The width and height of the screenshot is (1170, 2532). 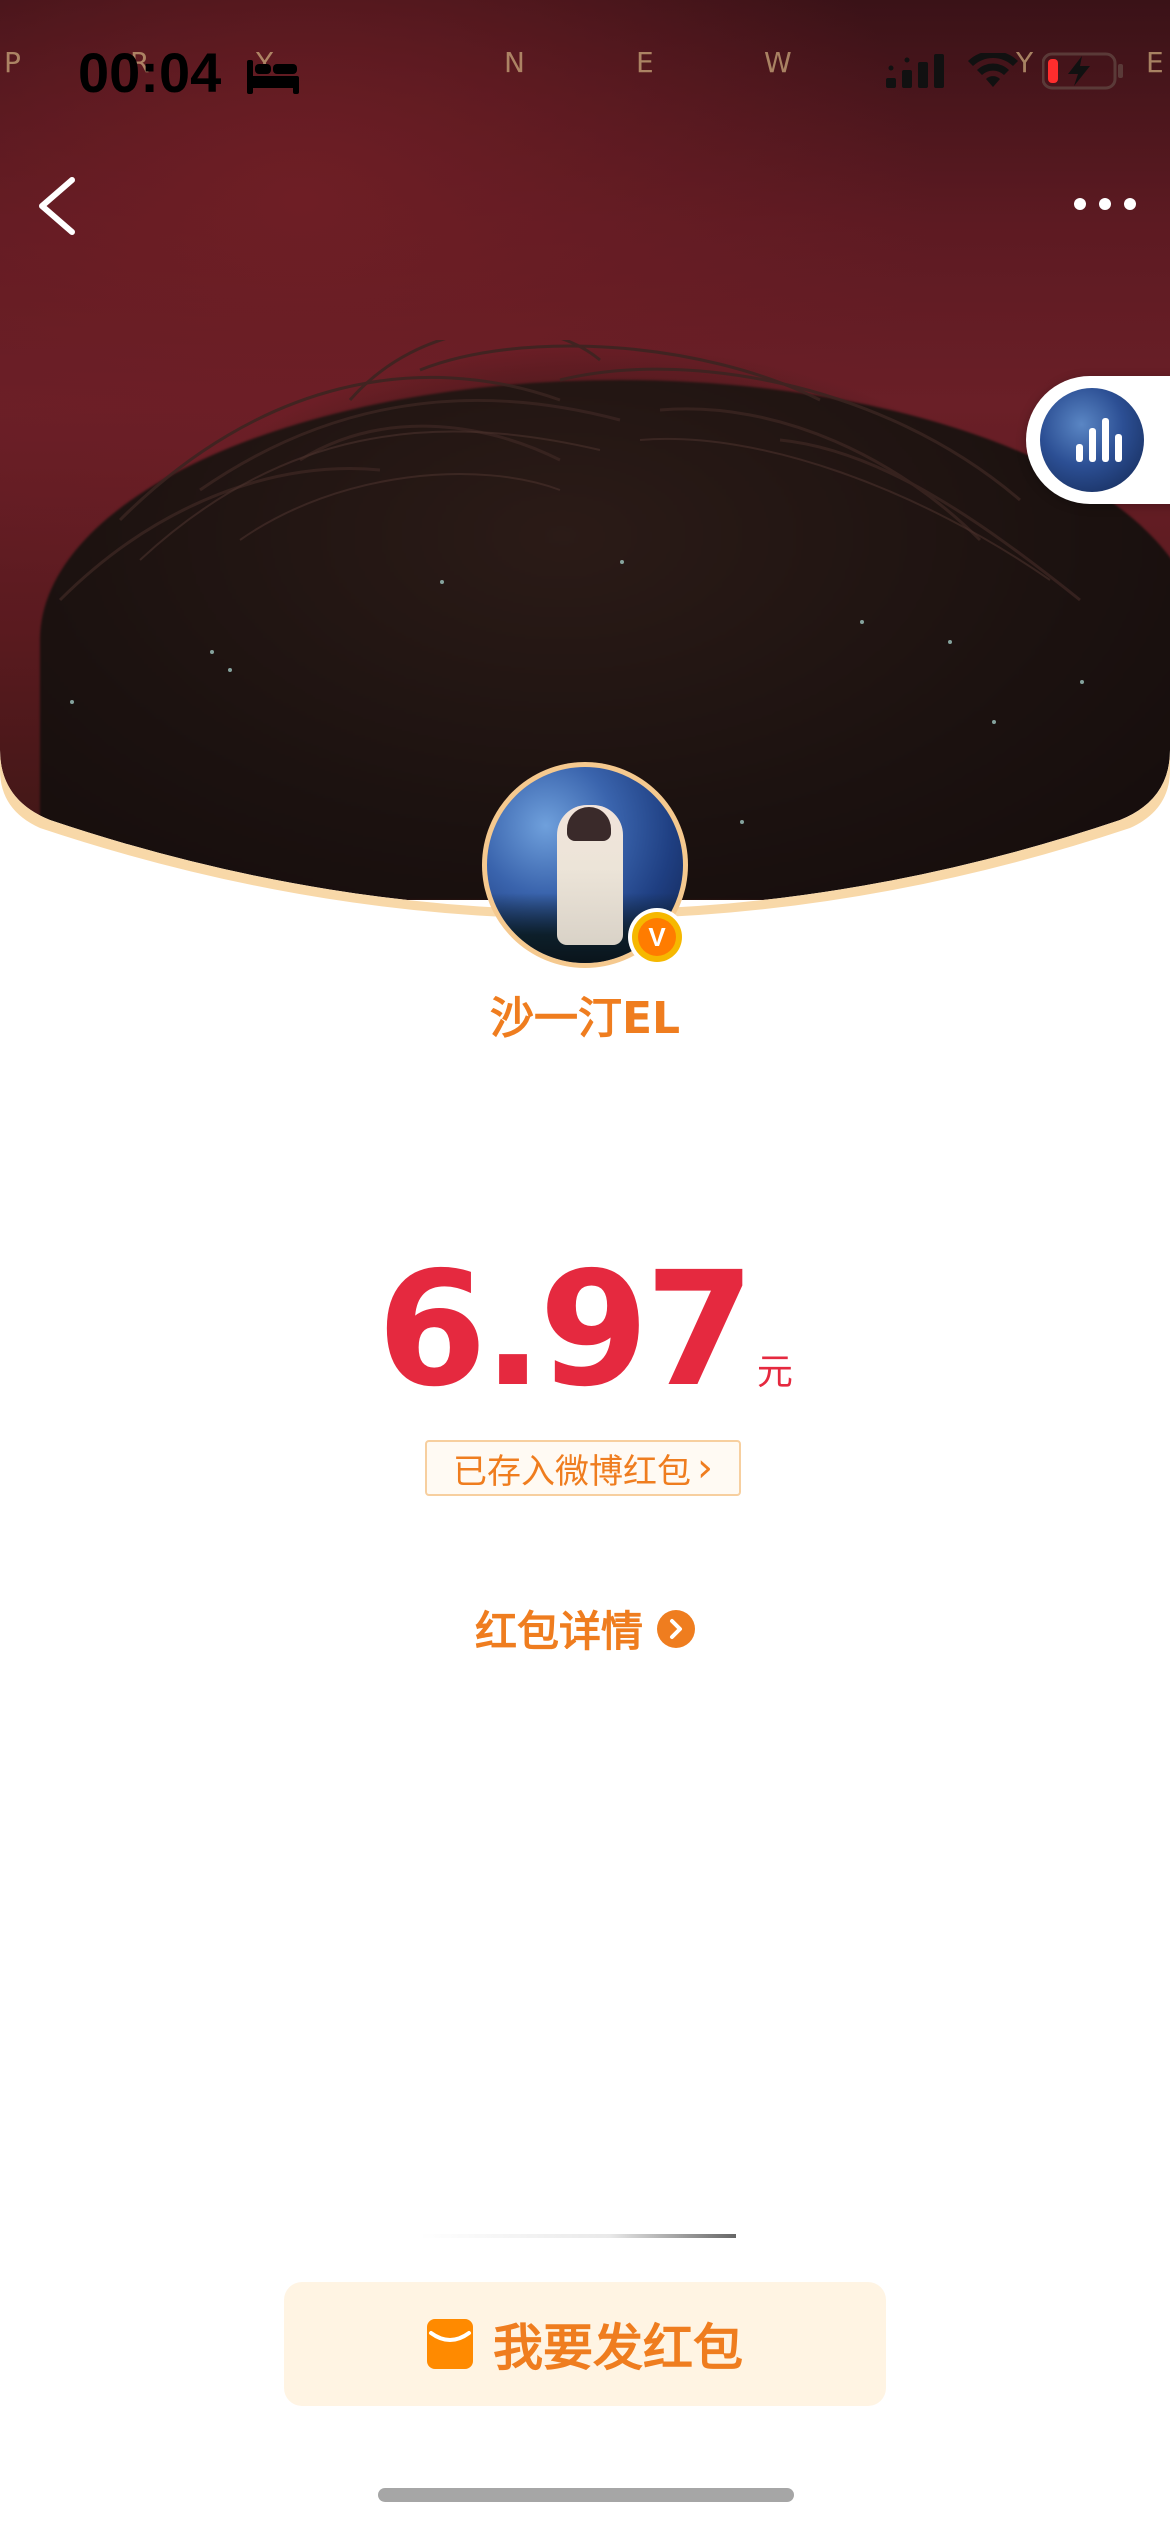 I want to click on sleep-bed-icon, so click(x=272, y=77).